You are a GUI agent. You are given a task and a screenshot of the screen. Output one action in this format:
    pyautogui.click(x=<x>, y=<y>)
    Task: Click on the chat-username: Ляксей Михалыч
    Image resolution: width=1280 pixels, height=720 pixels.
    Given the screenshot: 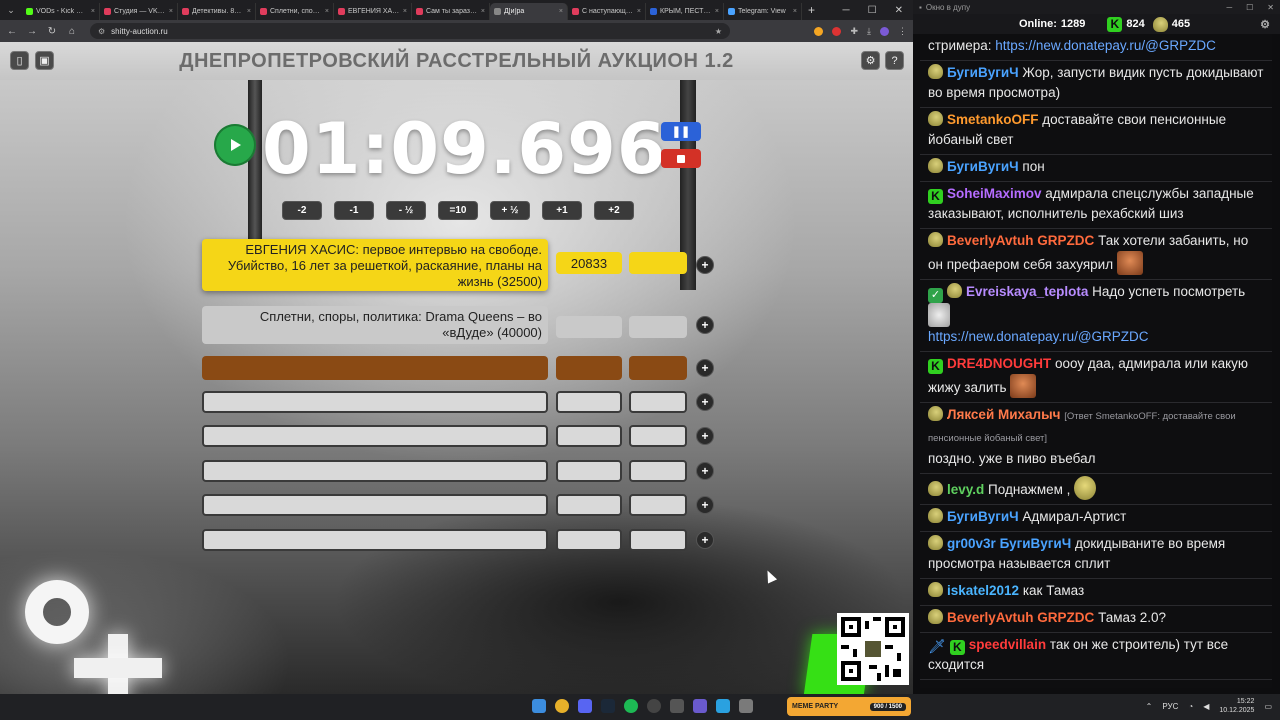 What is the action you would take?
    pyautogui.click(x=1004, y=414)
    